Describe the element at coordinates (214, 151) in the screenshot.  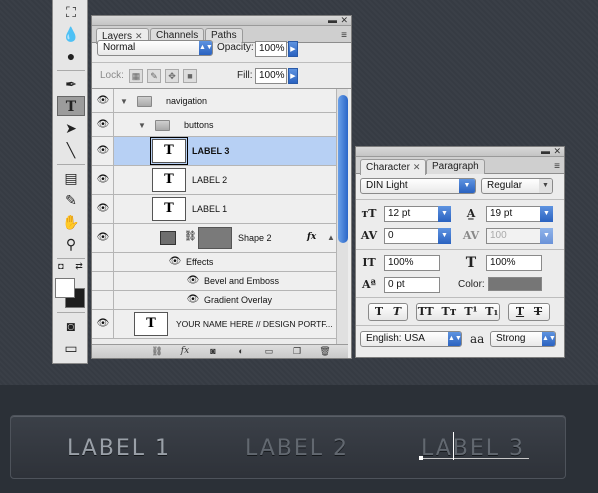
I see `layer-row-label-3: 👁 T LABEL 3` at that location.